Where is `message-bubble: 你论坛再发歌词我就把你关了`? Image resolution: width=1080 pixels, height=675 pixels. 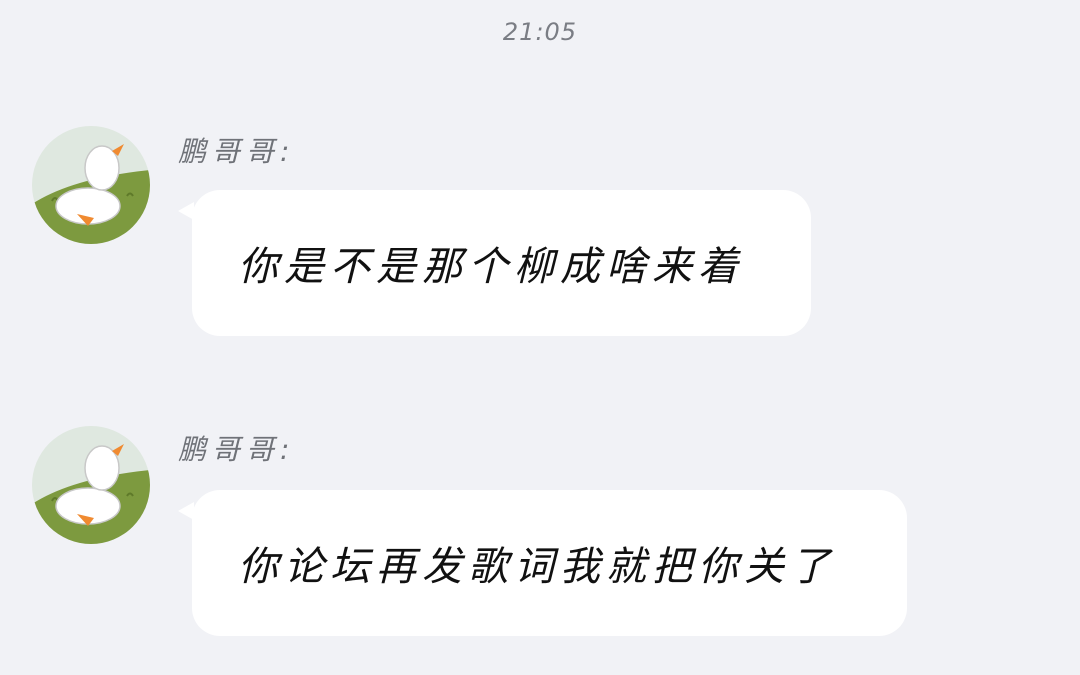
message-bubble: 你论坛再发歌词我就把你关了 is located at coordinates (542, 563).